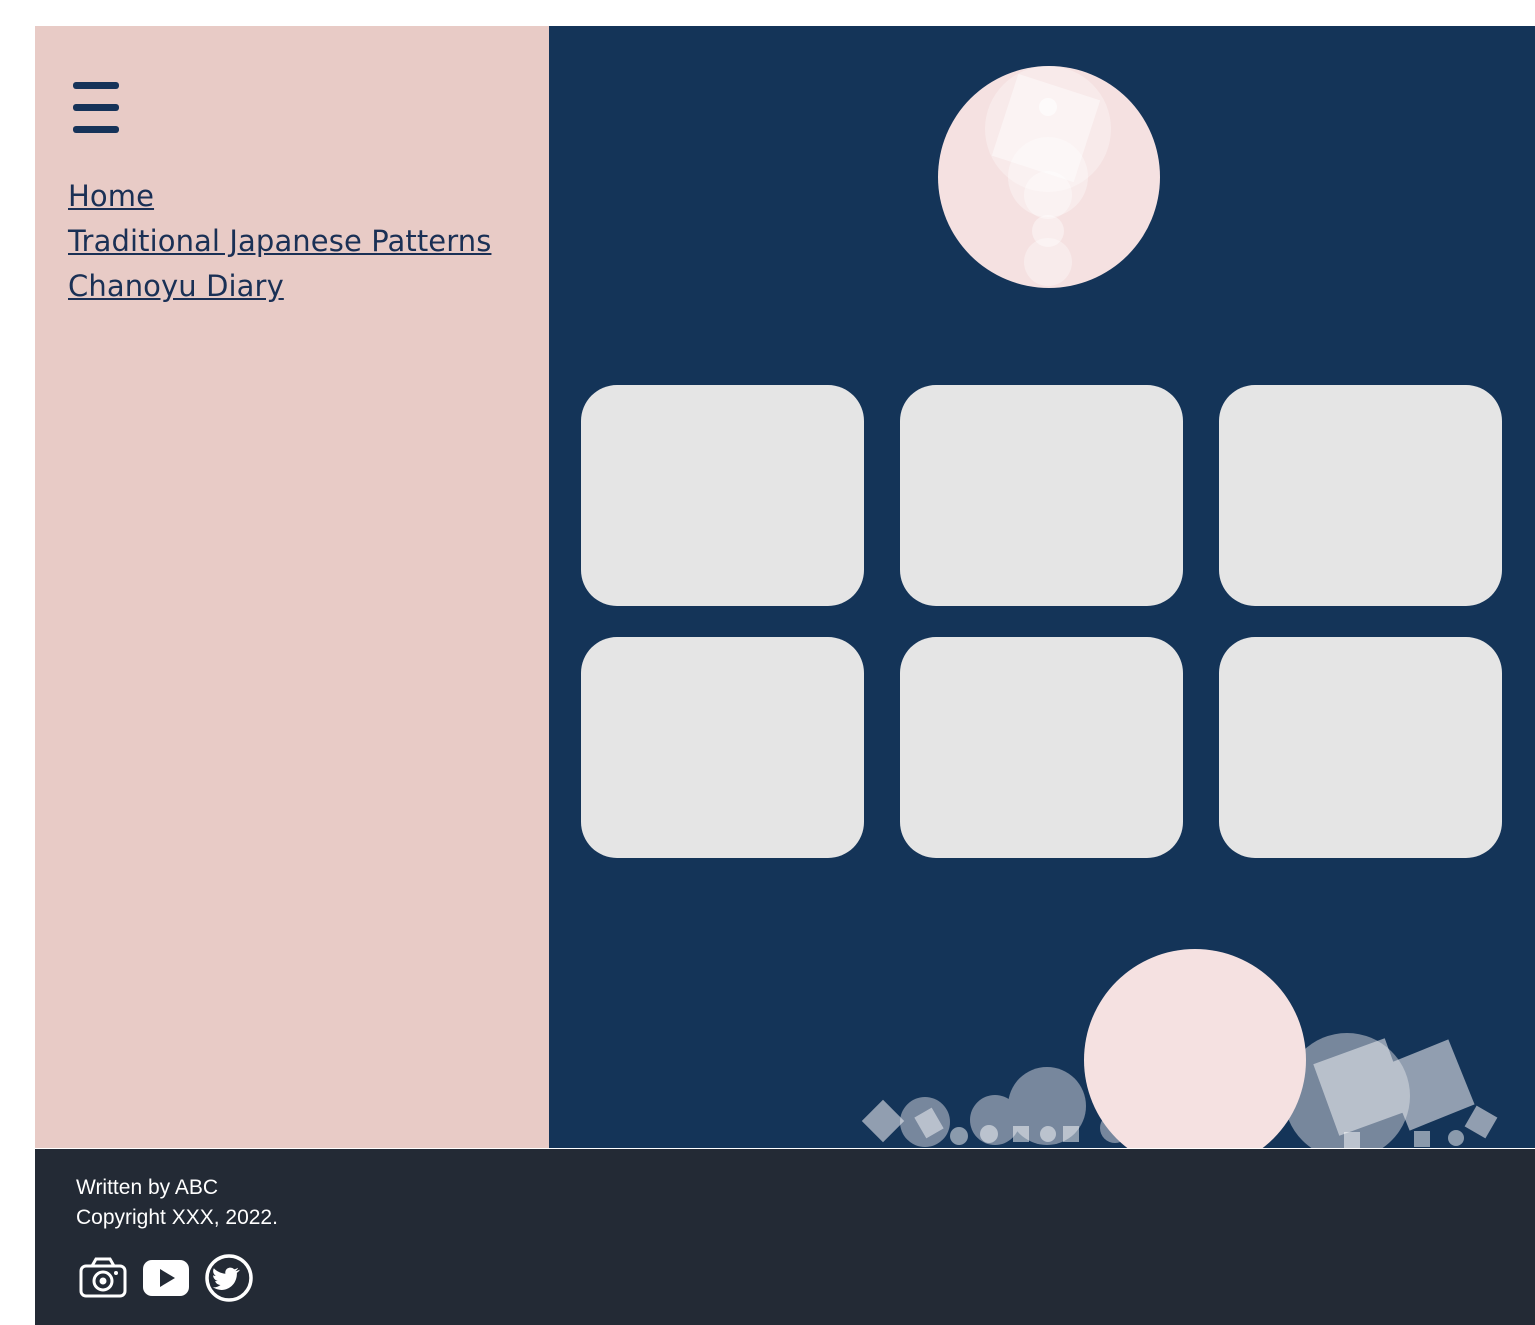 The width and height of the screenshot is (1535, 1325). What do you see at coordinates (96, 108) in the screenshot?
I see `hamburger-menu-icon` at bounding box center [96, 108].